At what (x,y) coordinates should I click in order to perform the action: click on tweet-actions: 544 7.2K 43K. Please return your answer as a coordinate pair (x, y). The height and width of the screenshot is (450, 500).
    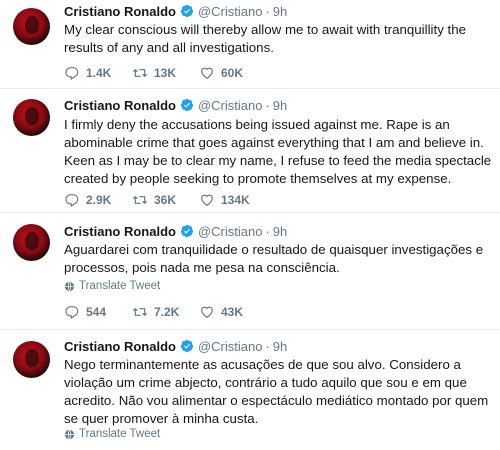
    Looking at the image, I should click on (165, 312).